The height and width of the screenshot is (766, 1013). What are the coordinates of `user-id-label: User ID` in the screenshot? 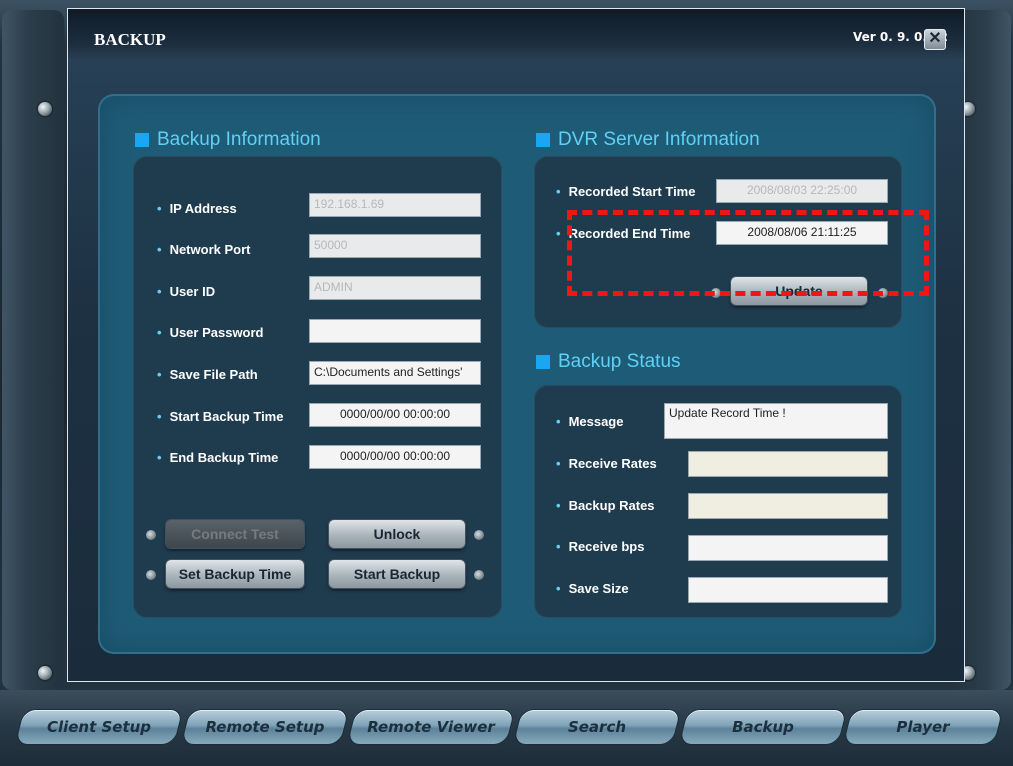 It's located at (186, 291).